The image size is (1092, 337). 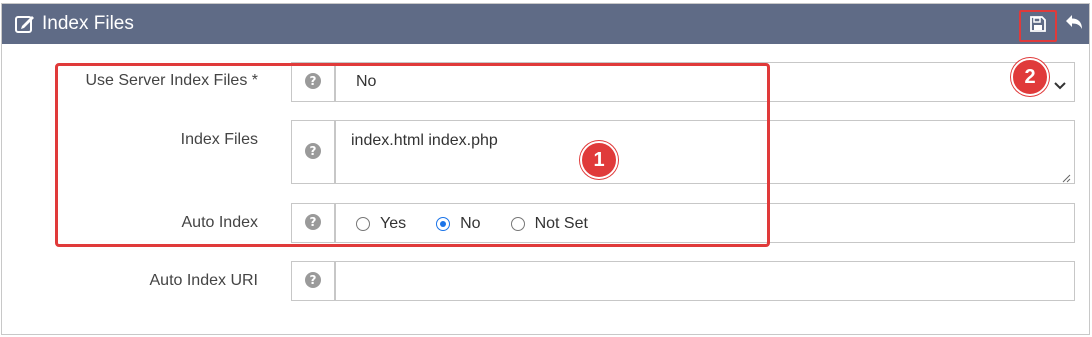 What do you see at coordinates (366, 81) in the screenshot?
I see `use-server-index-value: No` at bounding box center [366, 81].